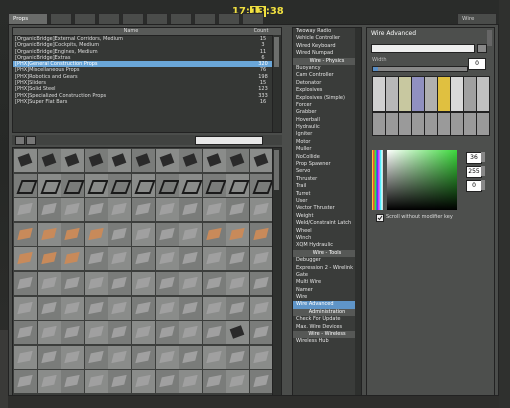 The image size is (510, 408). Describe the element at coordinates (474, 186) in the screenshot. I see `blue-value: 0` at that location.